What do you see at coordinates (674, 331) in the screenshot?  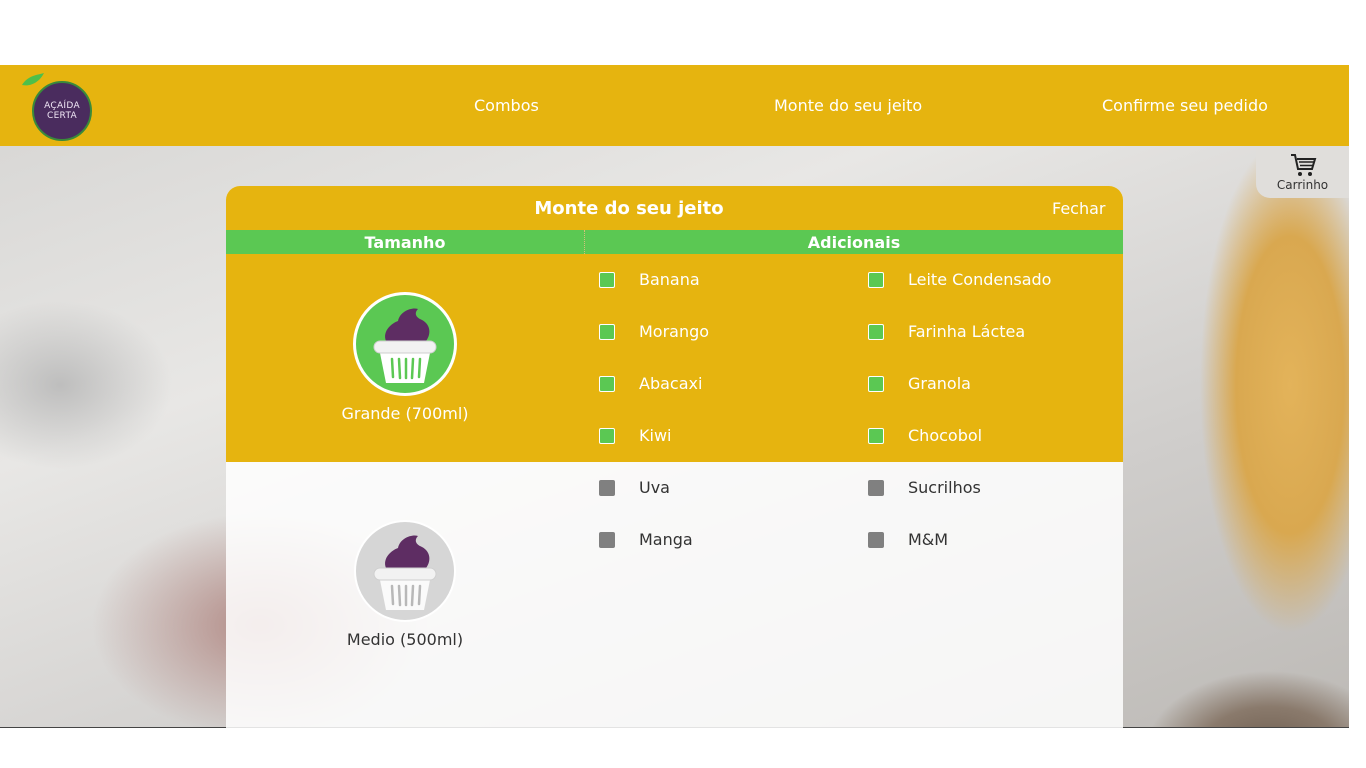 I see `addon-label: Morango` at bounding box center [674, 331].